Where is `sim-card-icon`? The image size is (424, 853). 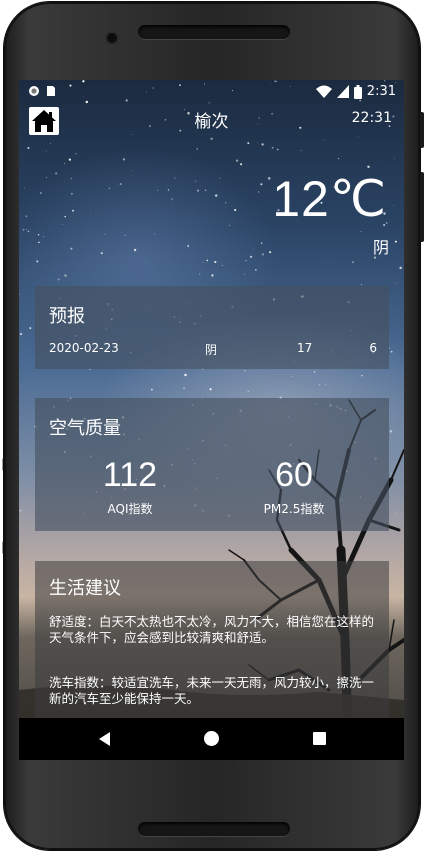 sim-card-icon is located at coordinates (51, 91).